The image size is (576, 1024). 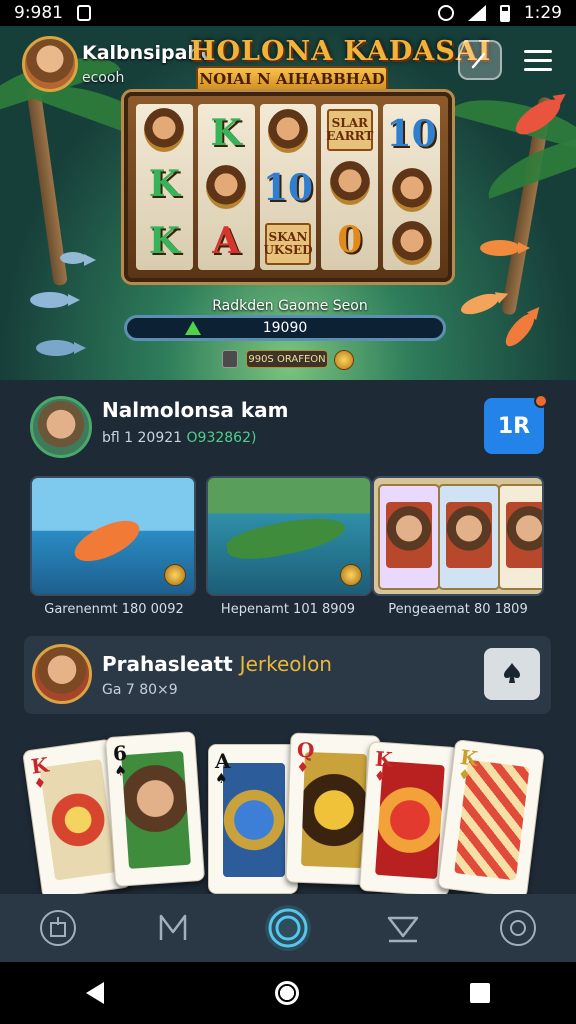 What do you see at coordinates (288, 13) in the screenshot?
I see `status-bar: 9:981 1:29` at bounding box center [288, 13].